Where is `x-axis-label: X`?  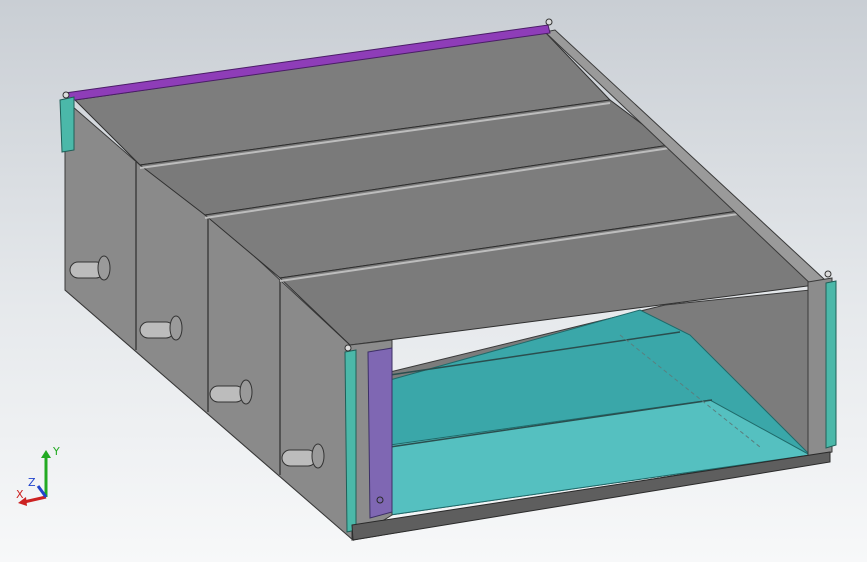
x-axis-label: X is located at coordinates (20, 494).